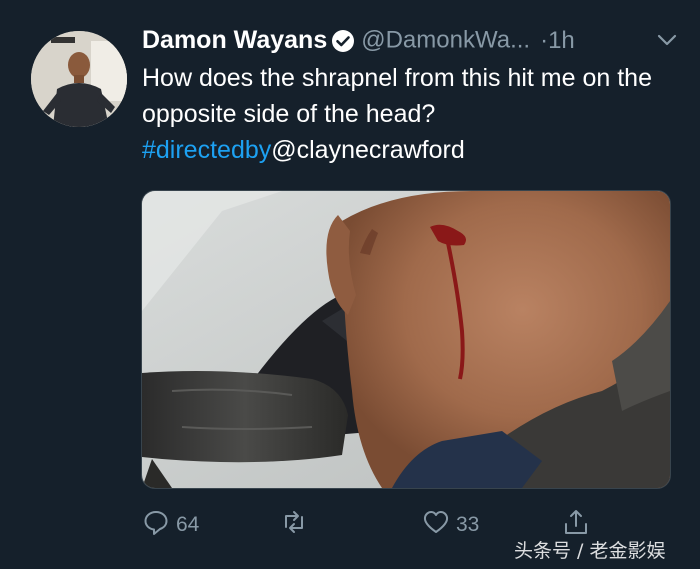 This screenshot has width=700, height=569. Describe the element at coordinates (294, 525) in the screenshot. I see `retweet-icon` at that location.